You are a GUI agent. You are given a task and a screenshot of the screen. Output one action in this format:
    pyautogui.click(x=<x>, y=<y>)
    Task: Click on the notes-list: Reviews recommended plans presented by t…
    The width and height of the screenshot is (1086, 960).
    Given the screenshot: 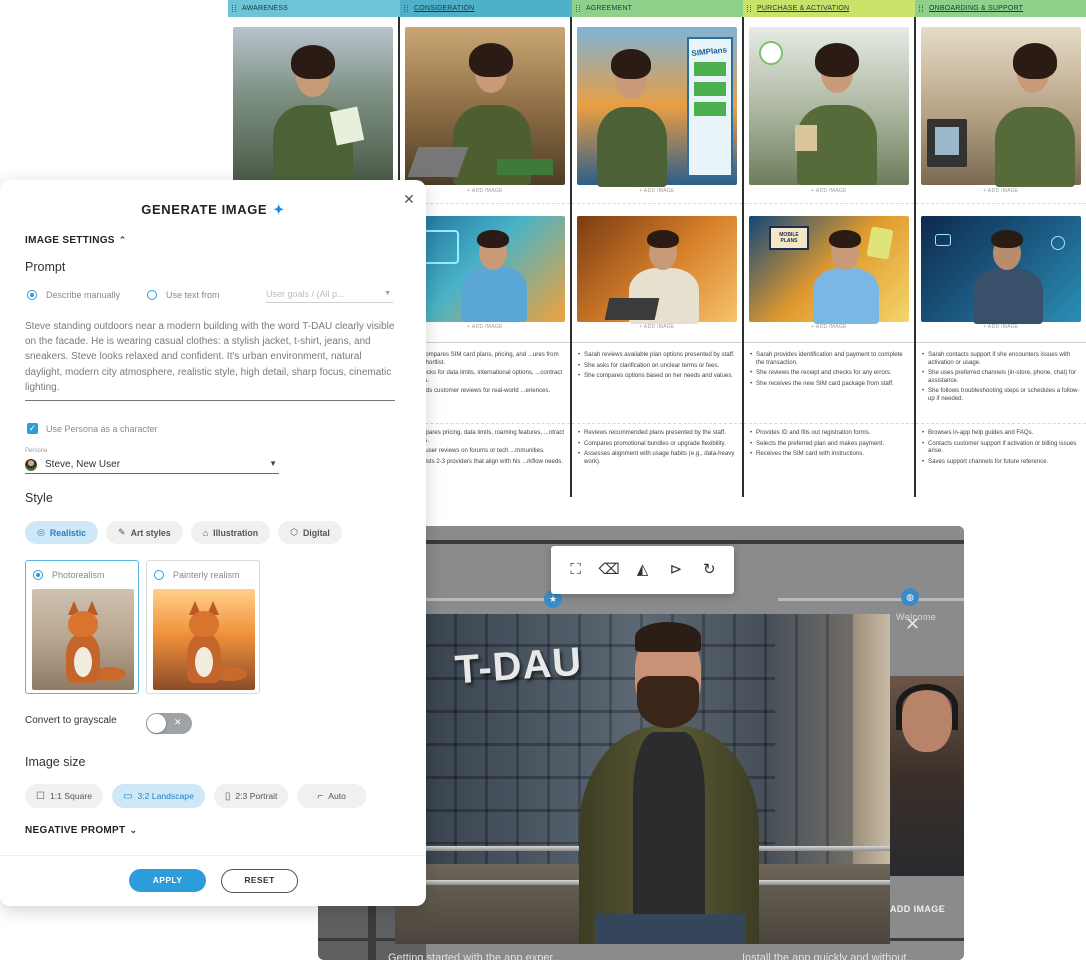 What is the action you would take?
    pyautogui.click(x=657, y=448)
    